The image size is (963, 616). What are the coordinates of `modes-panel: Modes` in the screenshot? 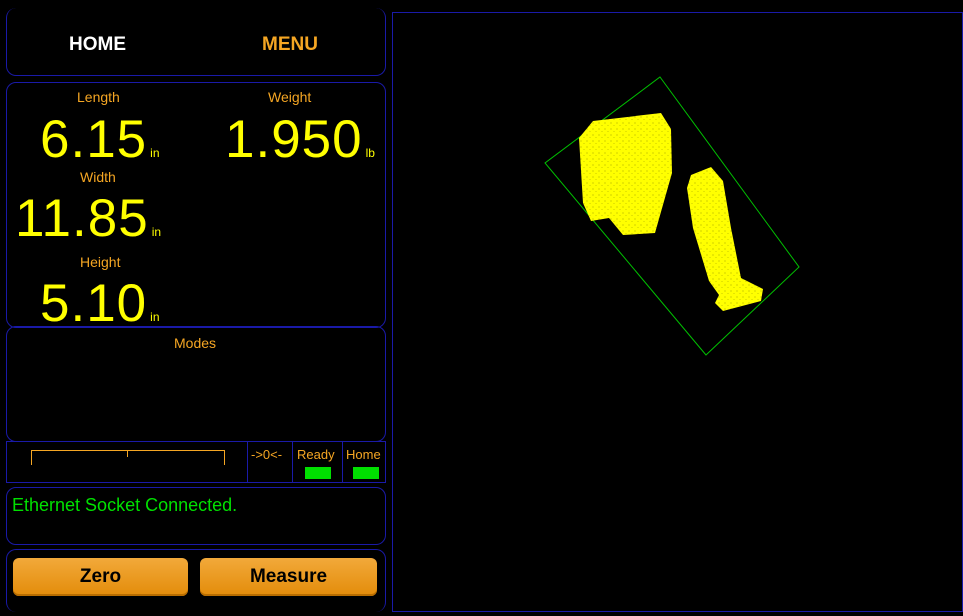 It's located at (196, 384).